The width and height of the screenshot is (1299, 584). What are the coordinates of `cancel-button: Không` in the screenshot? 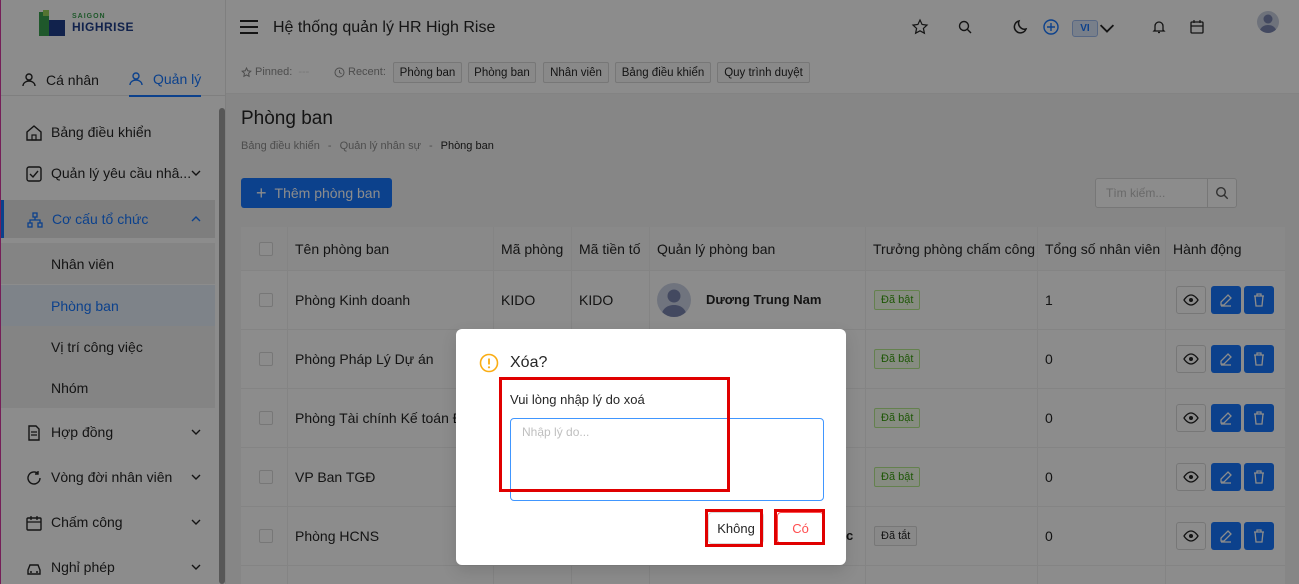 It's located at (736, 528).